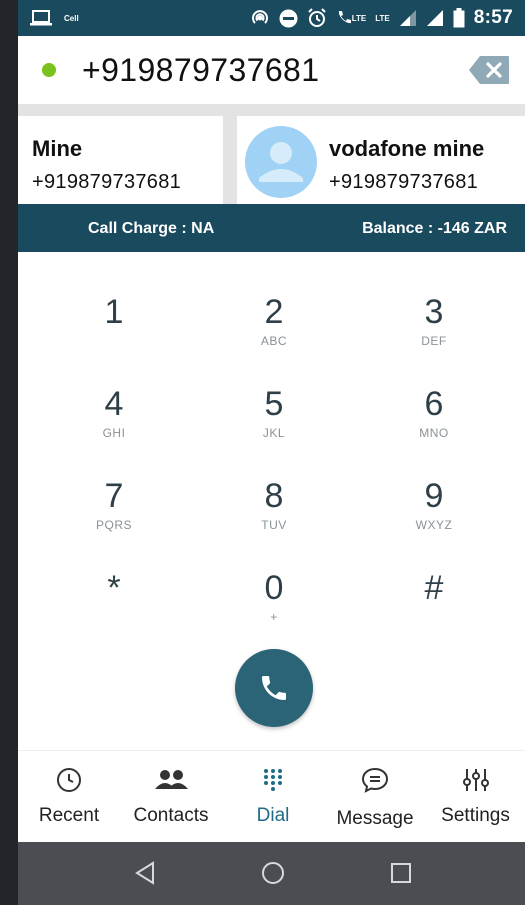 The image size is (525, 905). Describe the element at coordinates (407, 148) in the screenshot. I see `contact-name: vodafone mine` at that location.